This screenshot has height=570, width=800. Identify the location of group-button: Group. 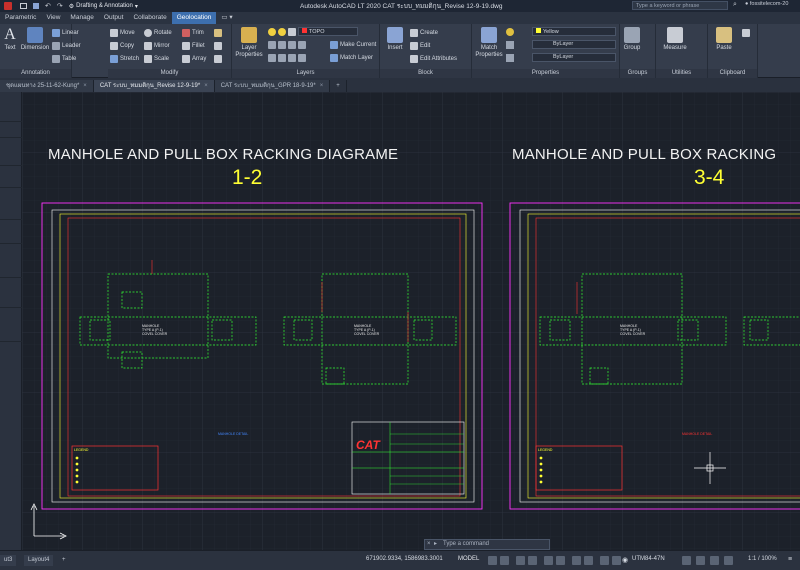
(632, 39).